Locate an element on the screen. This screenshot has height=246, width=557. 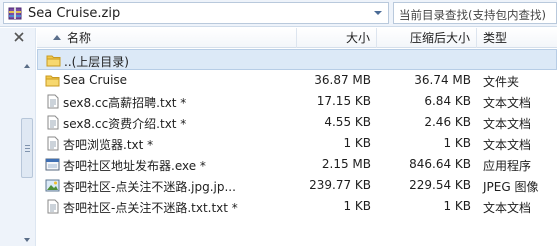
file-packed-size: 846.64 KB is located at coordinates (440, 164).